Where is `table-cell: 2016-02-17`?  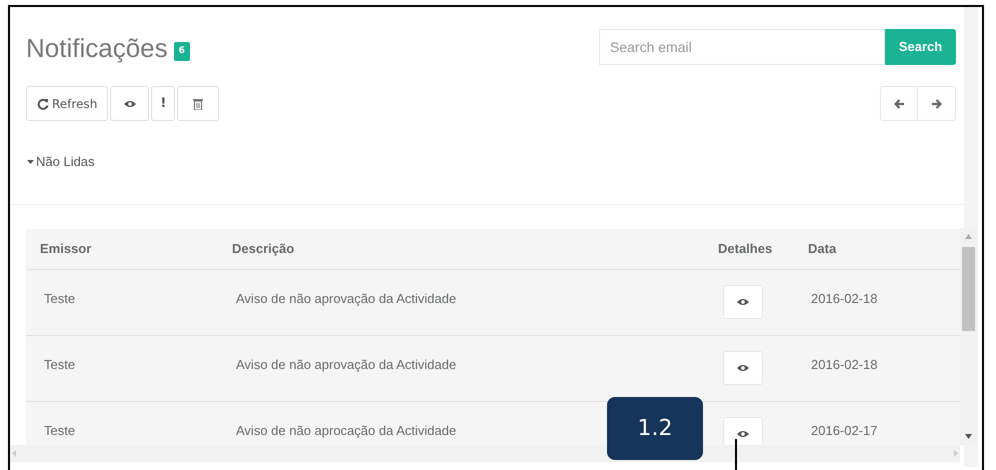
table-cell: 2016-02-17 is located at coordinates (844, 430).